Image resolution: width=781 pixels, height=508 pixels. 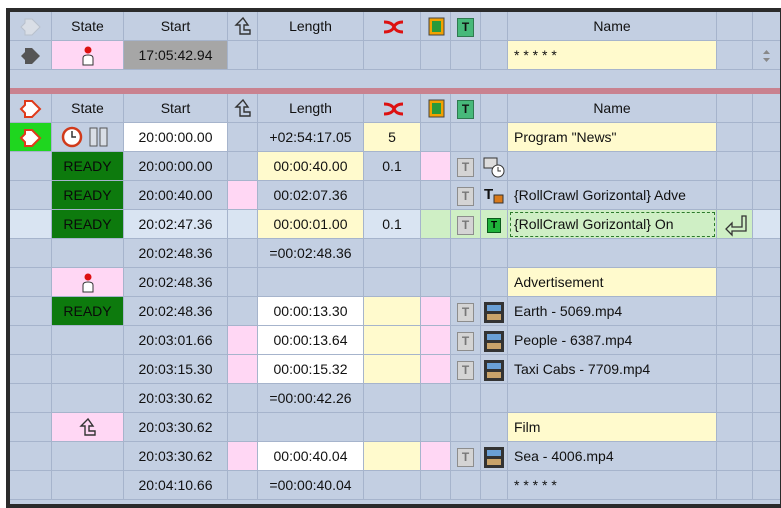 What do you see at coordinates (176, 224) in the screenshot?
I see `start-cell: 20:02:47.36` at bounding box center [176, 224].